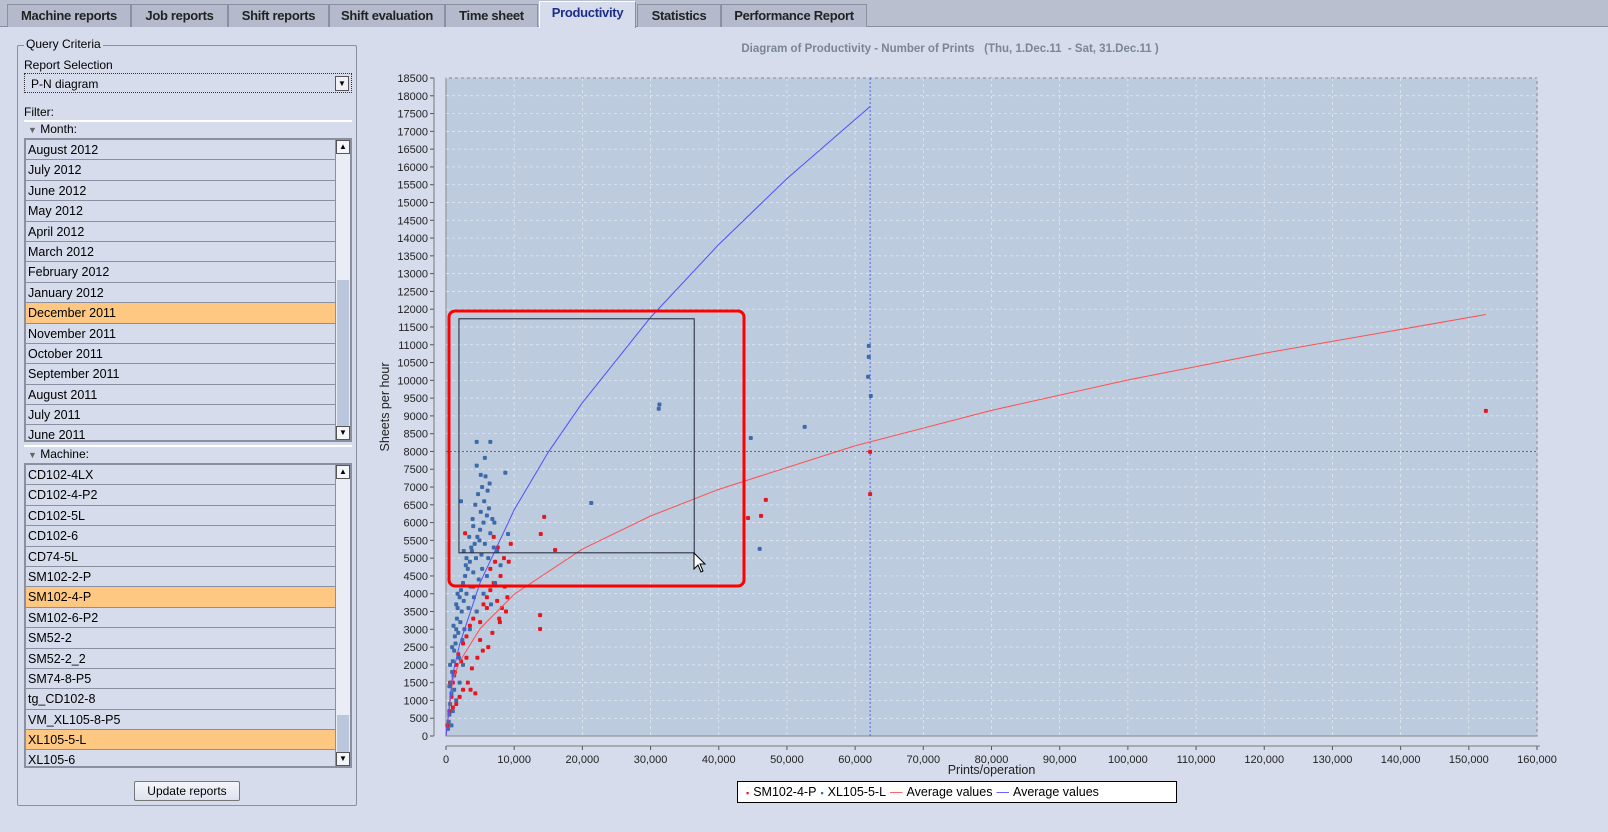 The image size is (1608, 832). I want to click on y-tick-label: 16500, so click(412, 150).